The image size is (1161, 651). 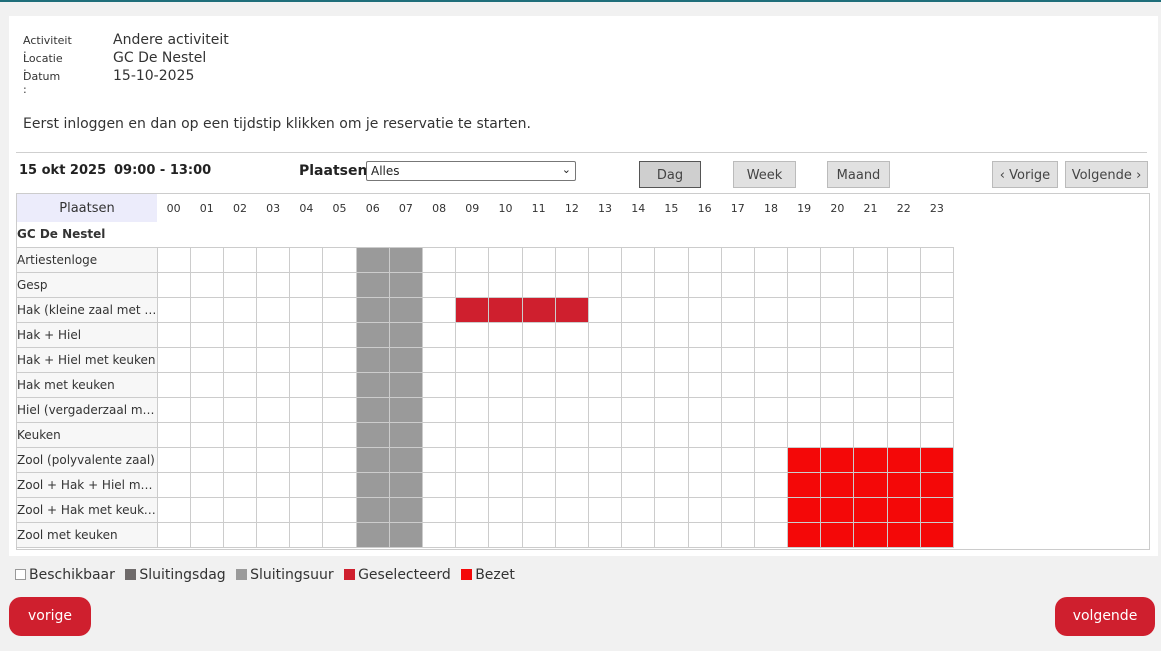 I want to click on week-button: Week, so click(x=764, y=174).